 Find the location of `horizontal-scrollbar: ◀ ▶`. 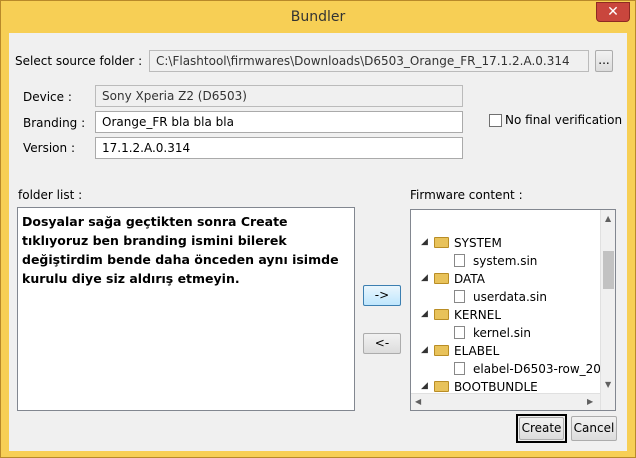

horizontal-scrollbar: ◀ ▶ is located at coordinates (505, 401).